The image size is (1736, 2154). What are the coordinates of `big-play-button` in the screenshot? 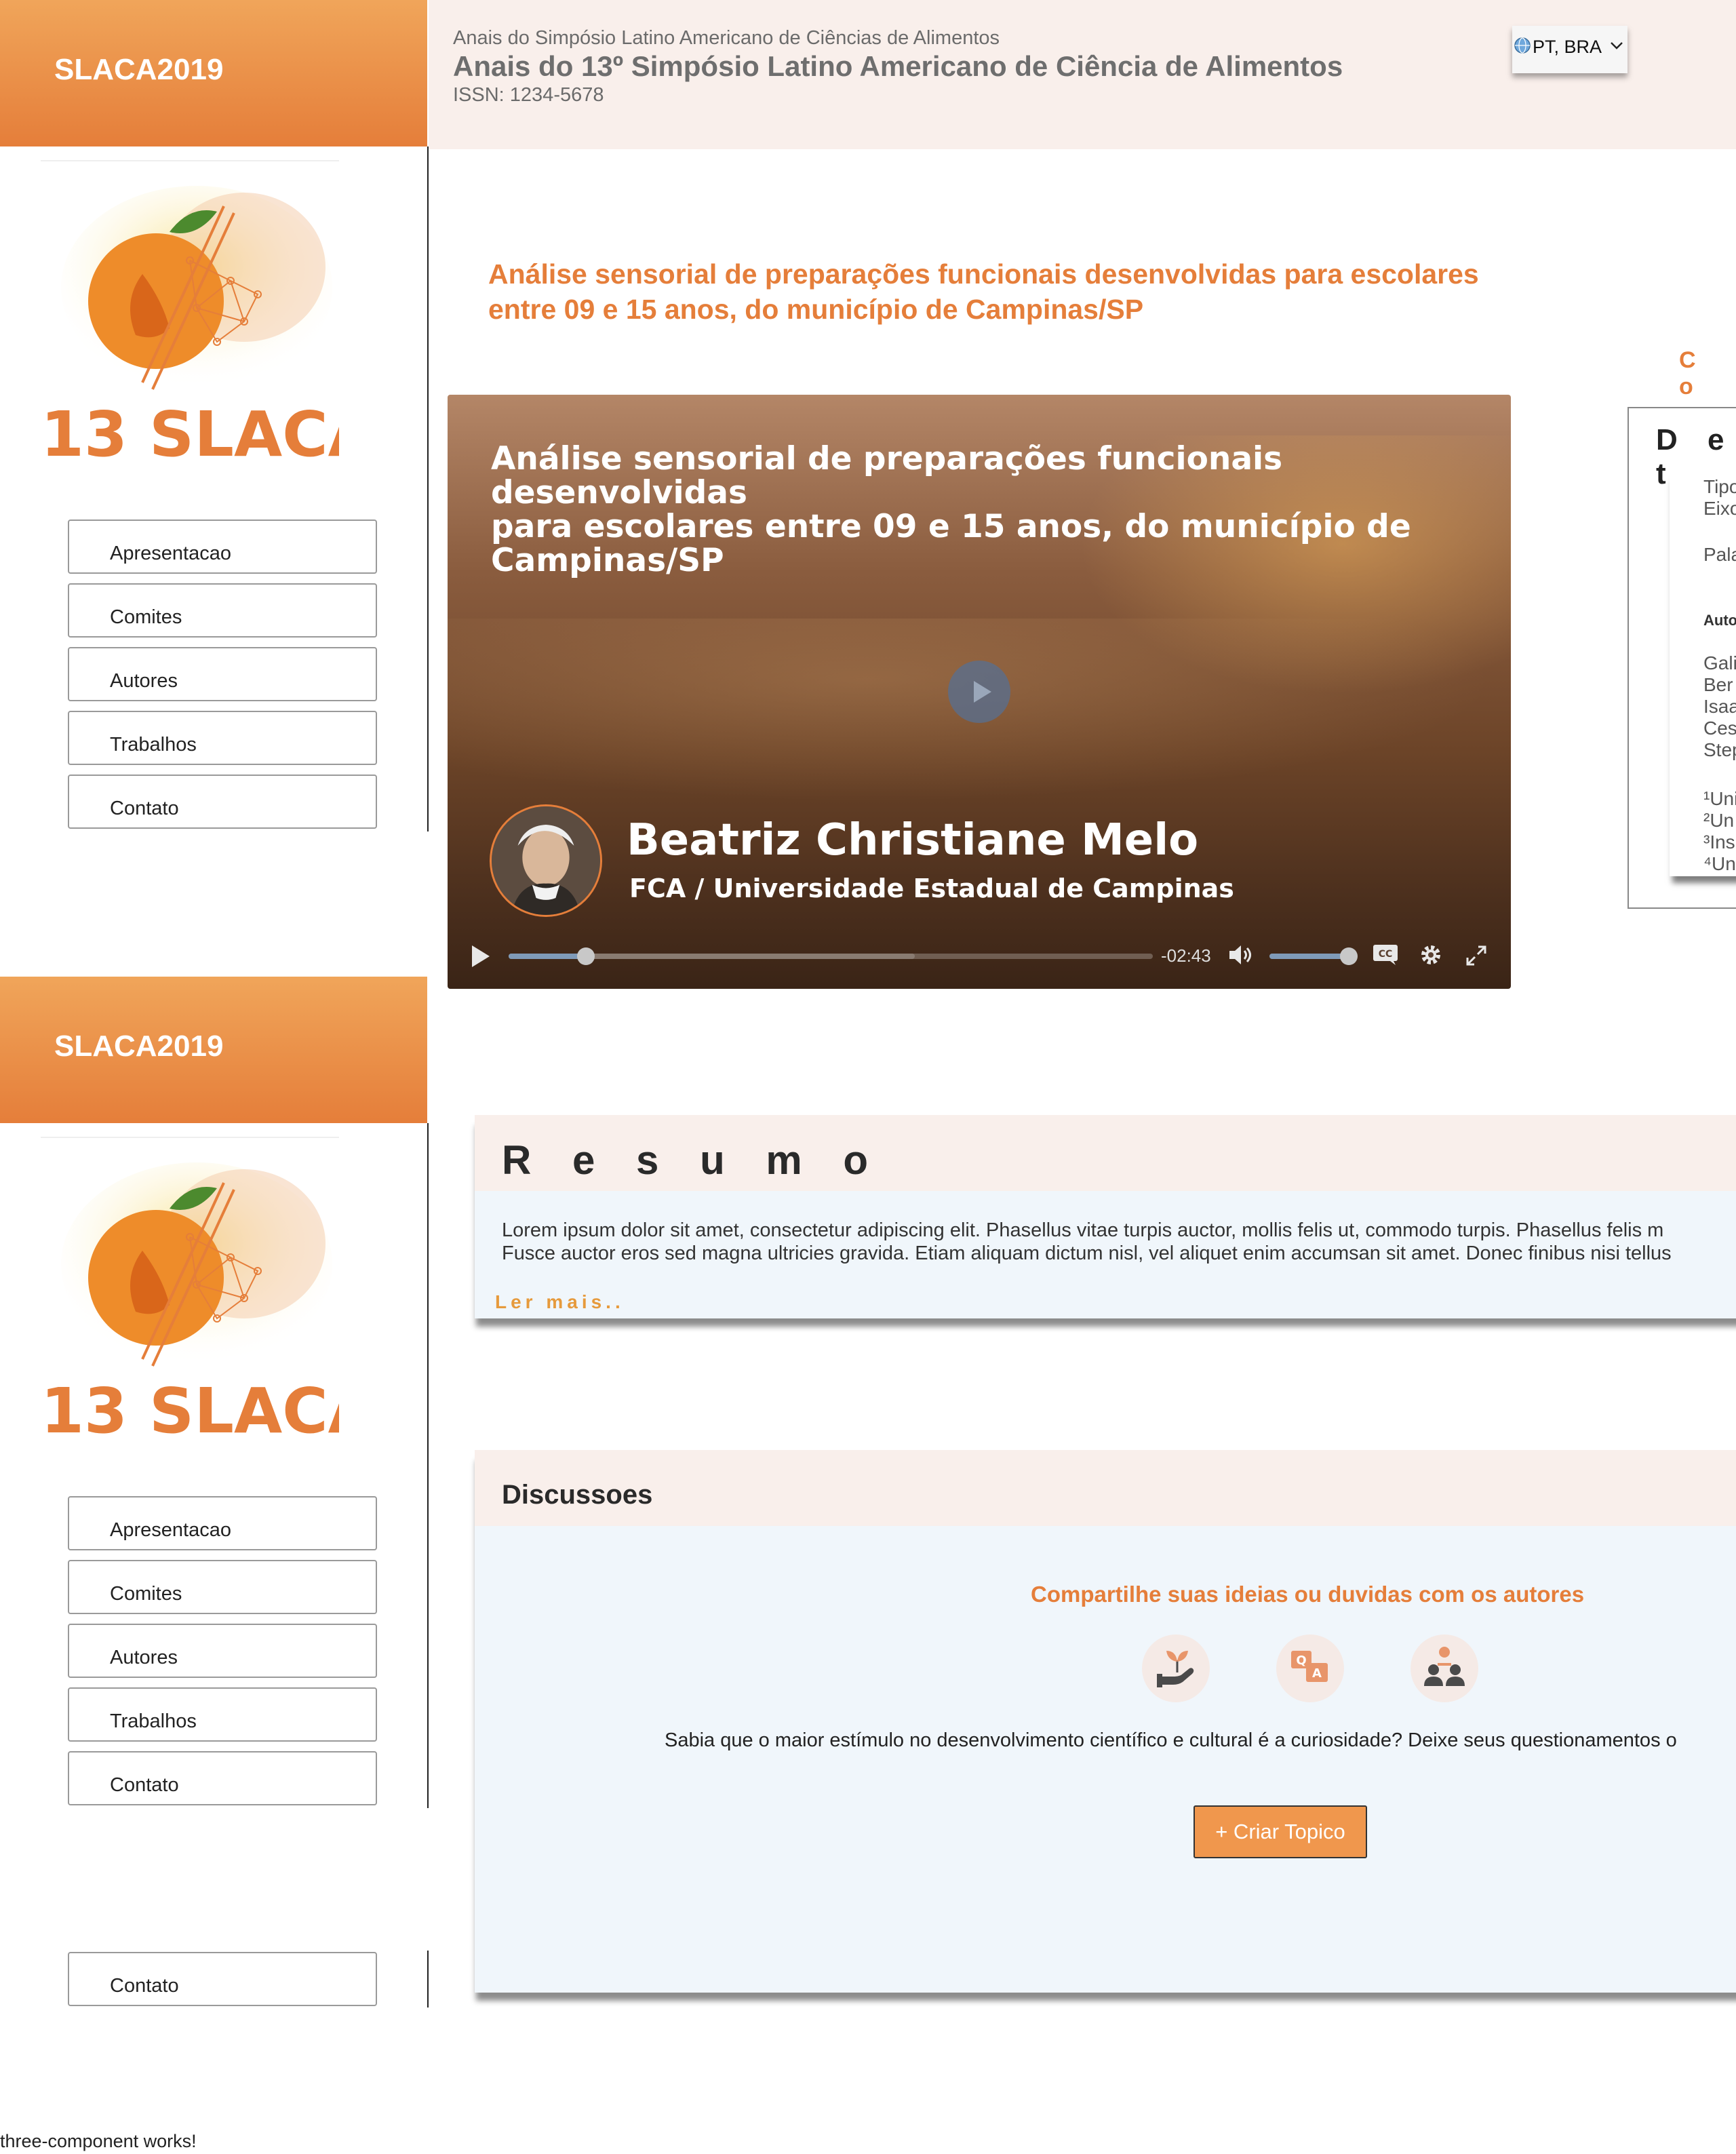 It's located at (979, 692).